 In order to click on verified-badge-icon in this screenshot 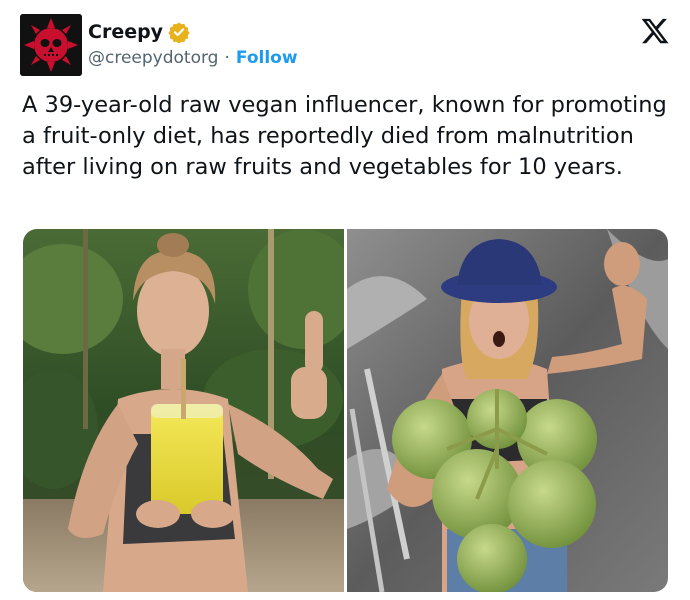, I will do `click(179, 32)`.